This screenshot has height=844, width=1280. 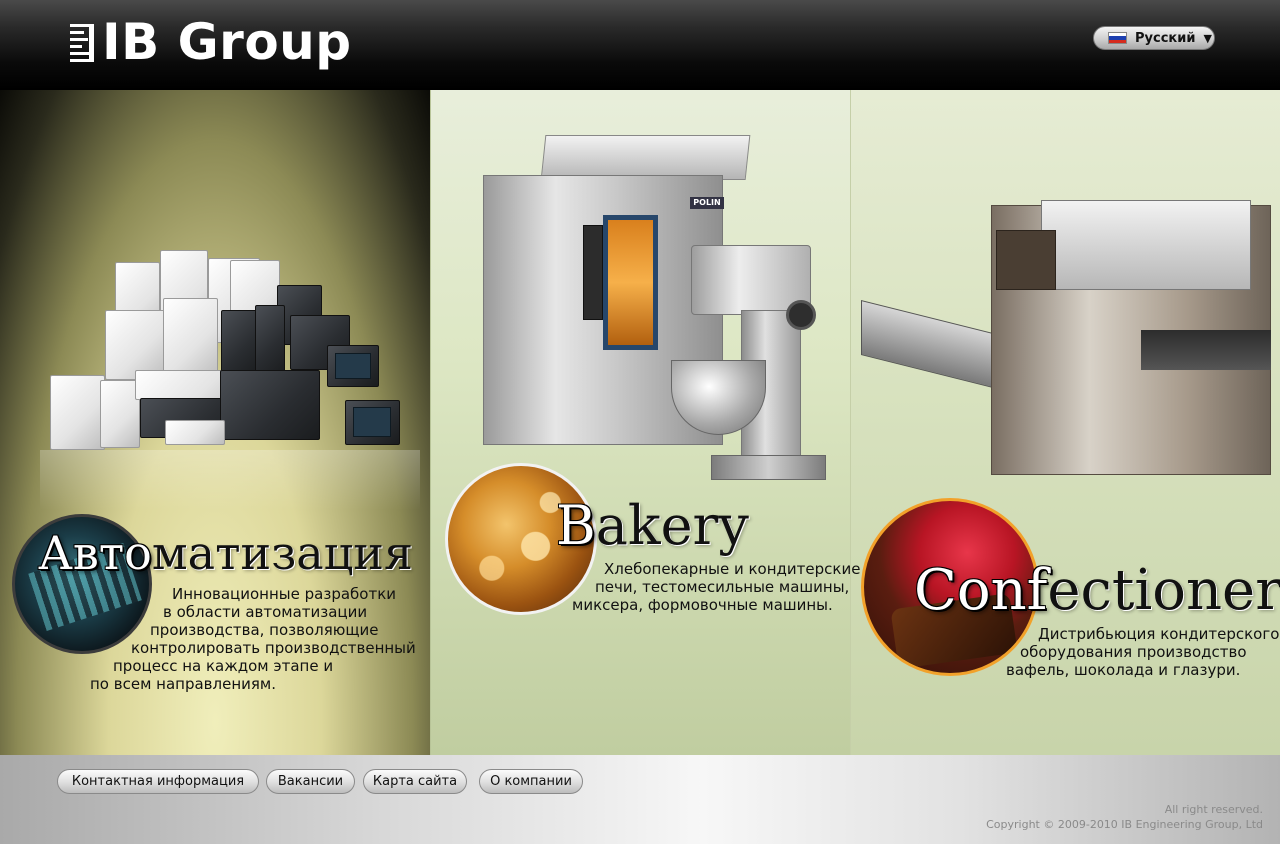 I want to click on description-line: в области автоматизации, so click(x=265, y=612).